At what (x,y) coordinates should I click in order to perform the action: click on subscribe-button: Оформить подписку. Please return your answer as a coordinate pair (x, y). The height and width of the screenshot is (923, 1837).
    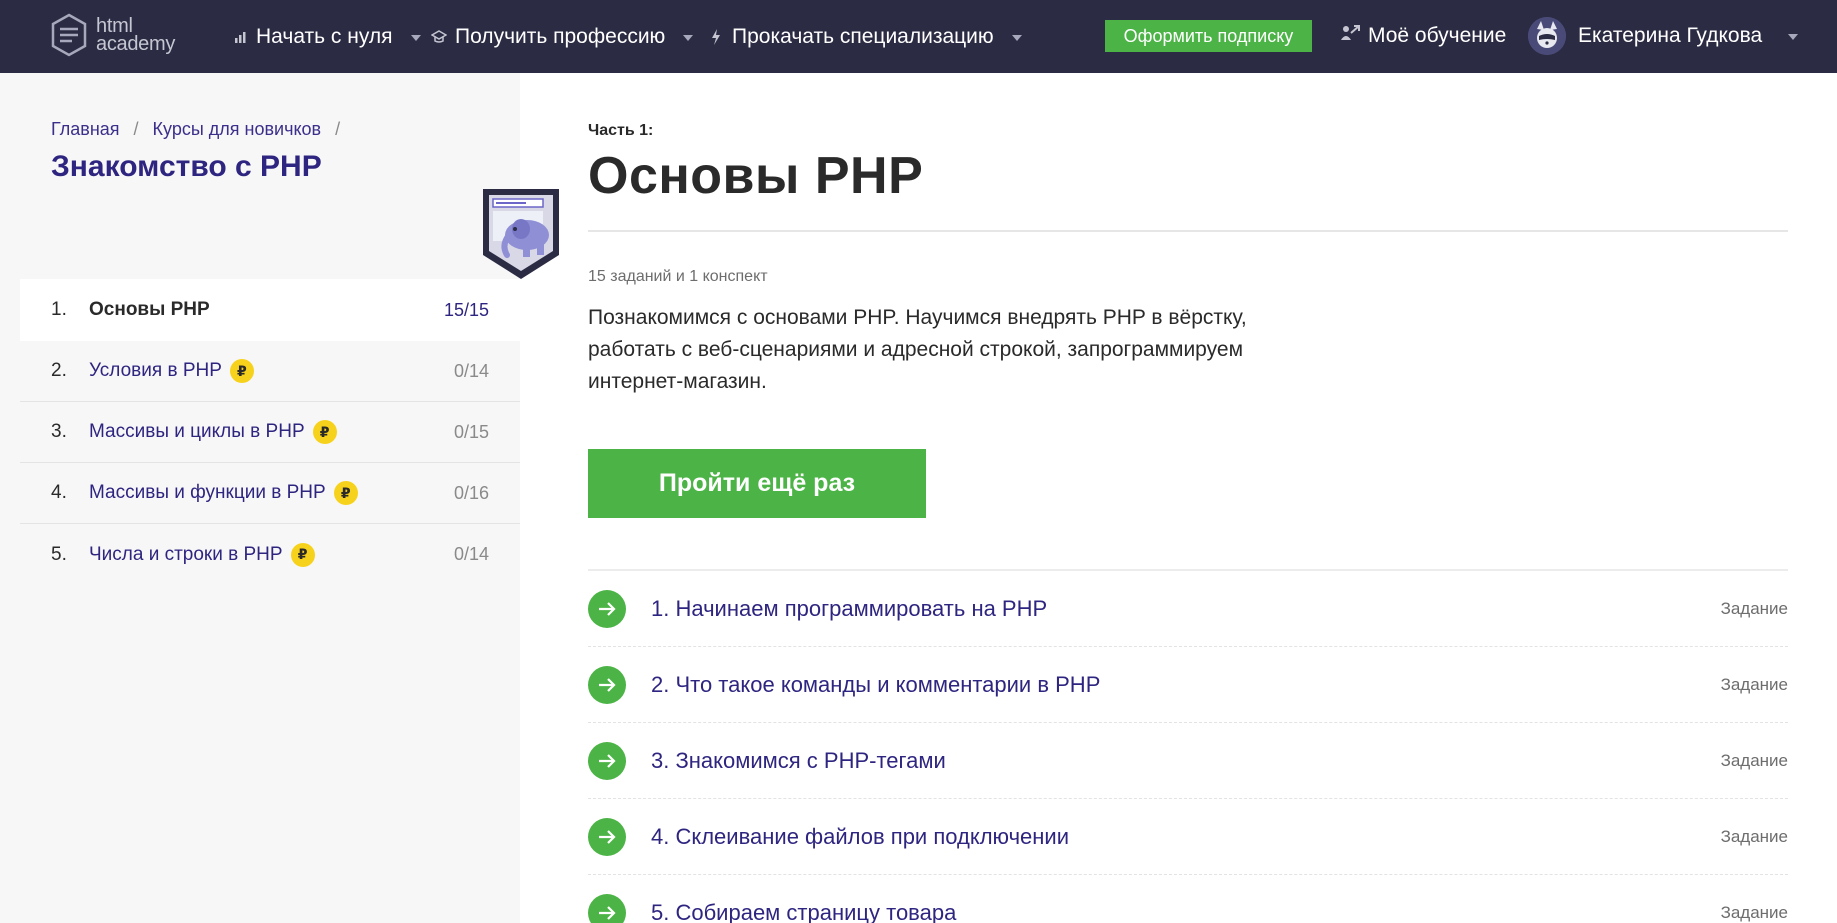
    Looking at the image, I should click on (1208, 36).